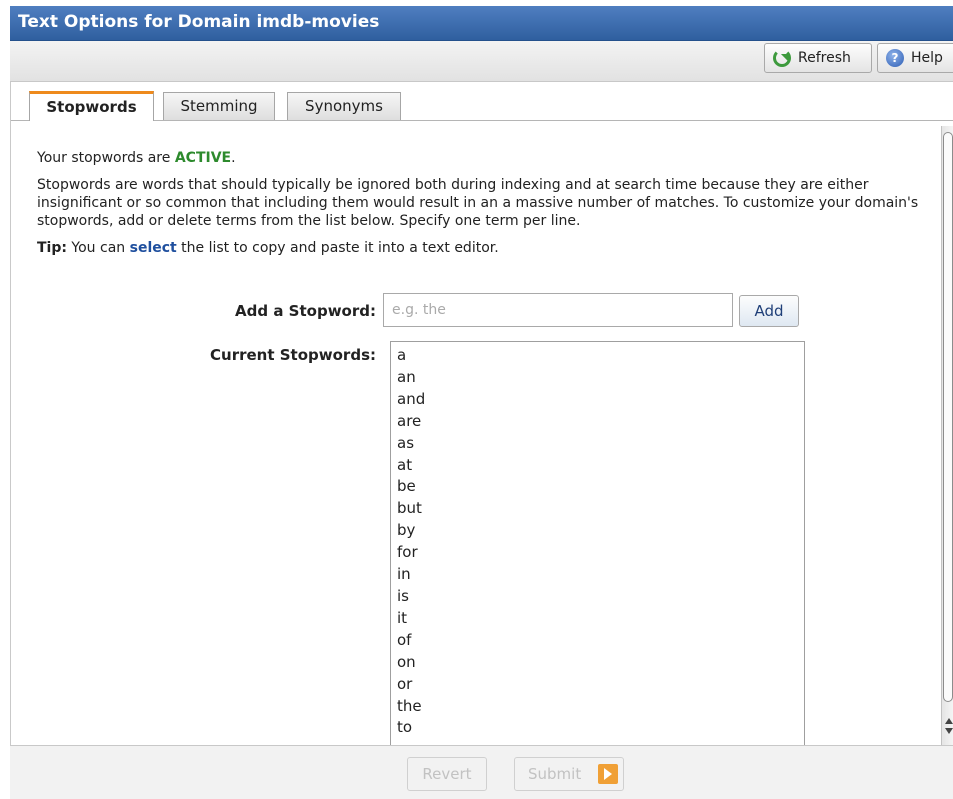 This screenshot has width=953, height=799. Describe the element at coordinates (98, 248) in the screenshot. I see `tip-text-before: You can` at that location.